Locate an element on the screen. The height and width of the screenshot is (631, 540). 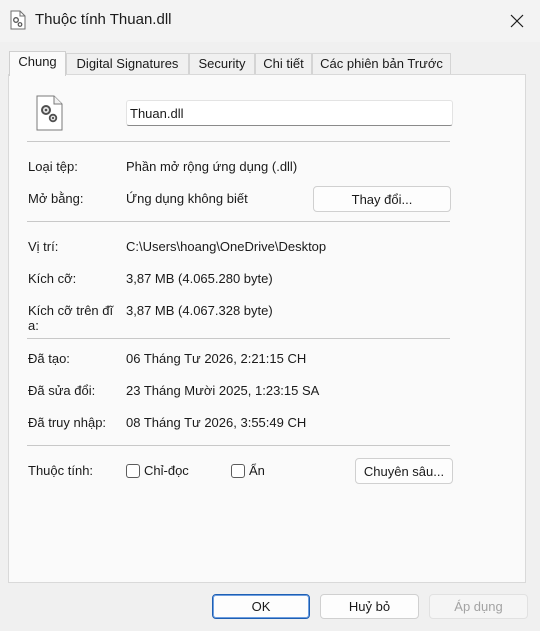
attributes-label: Thuộc tính: is located at coordinates (61, 470).